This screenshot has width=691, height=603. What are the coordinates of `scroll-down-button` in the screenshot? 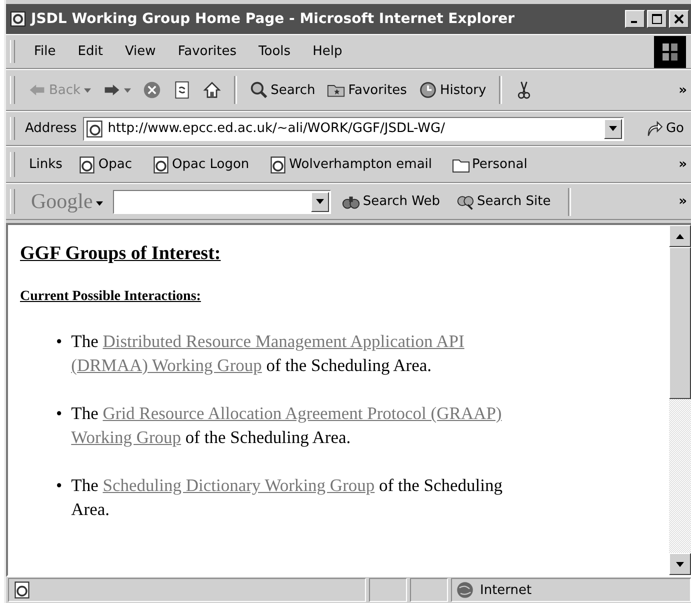 It's located at (680, 564).